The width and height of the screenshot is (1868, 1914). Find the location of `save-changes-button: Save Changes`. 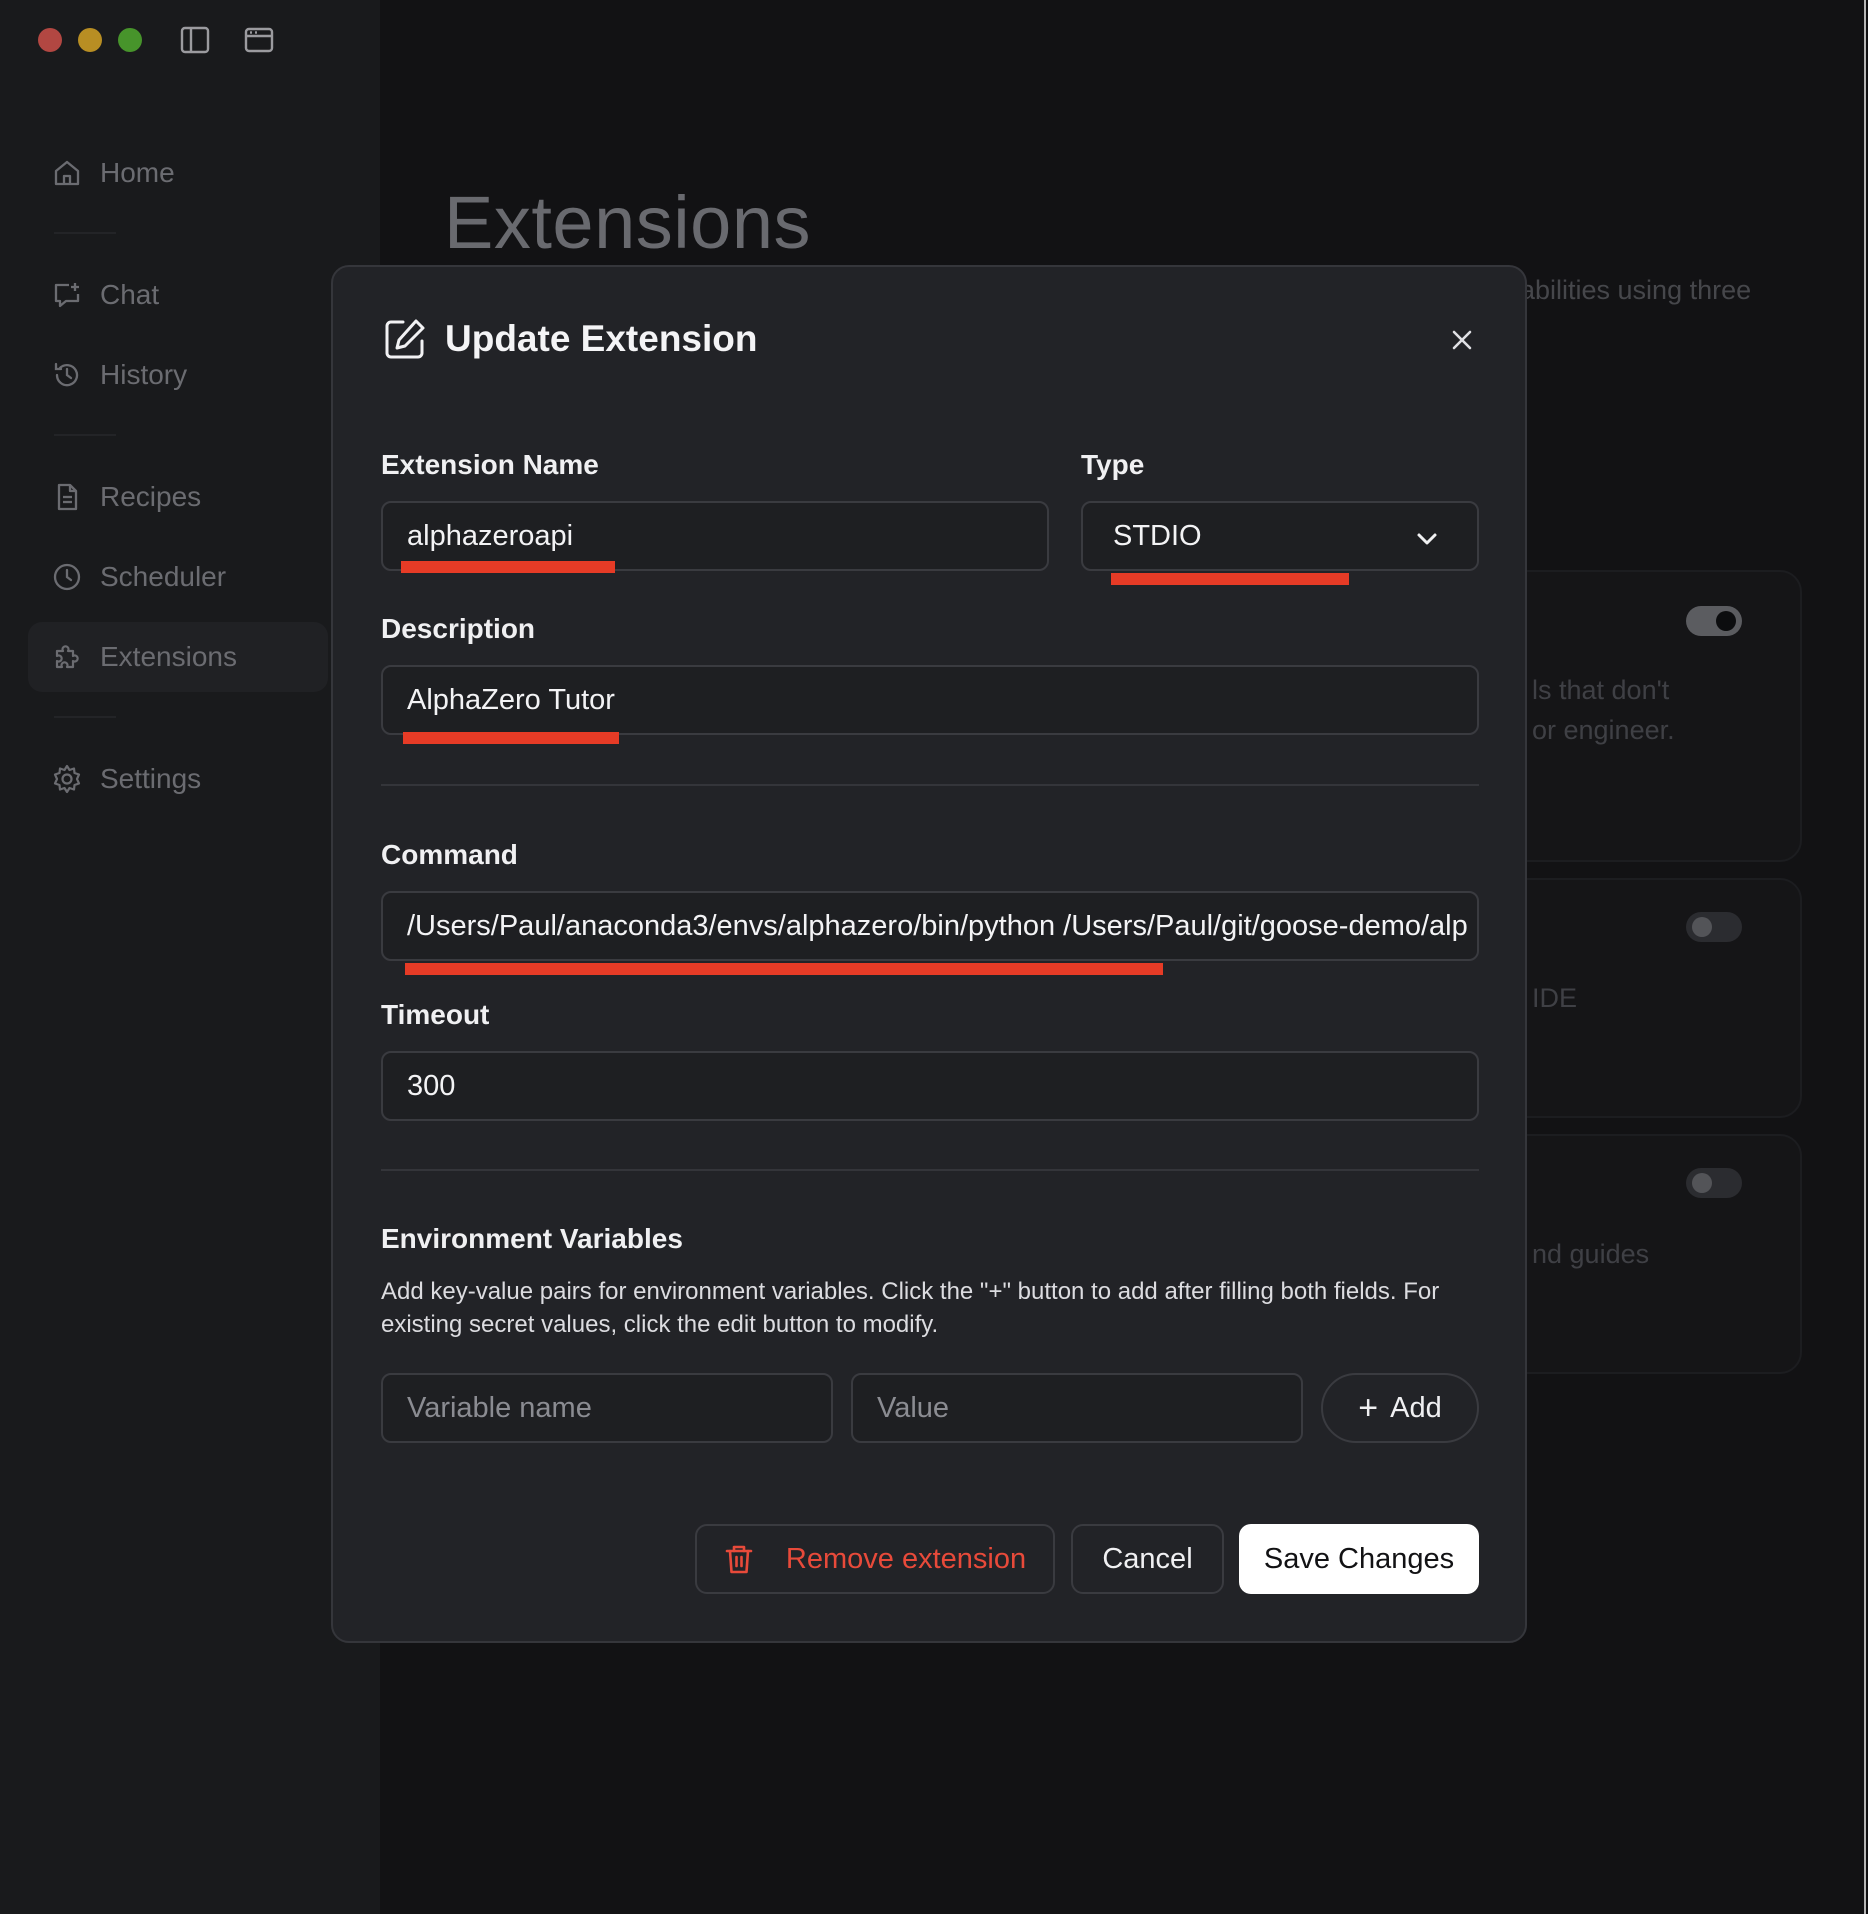

save-changes-button: Save Changes is located at coordinates (1359, 1559).